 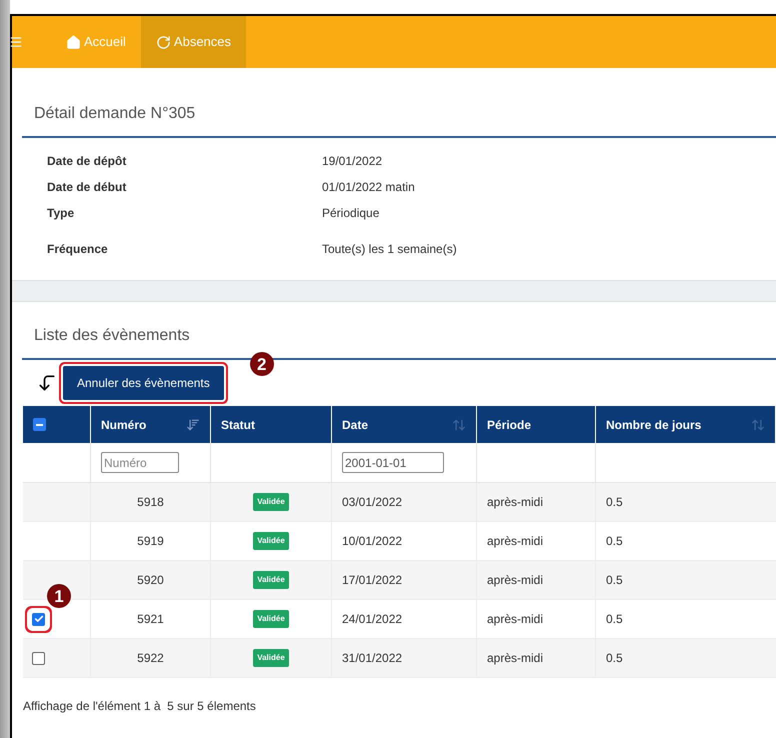 What do you see at coordinates (139, 706) in the screenshot?
I see `pagination-info: Affichage de l'élément 1 à 5 sur 5 élements` at bounding box center [139, 706].